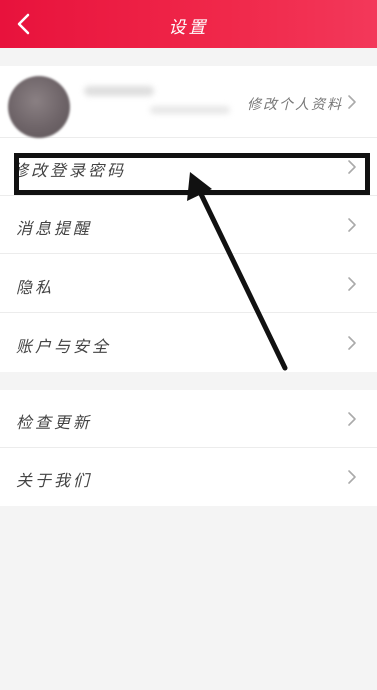 Image resolution: width=377 pixels, height=690 pixels. I want to click on settings-item-privacy: 隐私, so click(188, 283).